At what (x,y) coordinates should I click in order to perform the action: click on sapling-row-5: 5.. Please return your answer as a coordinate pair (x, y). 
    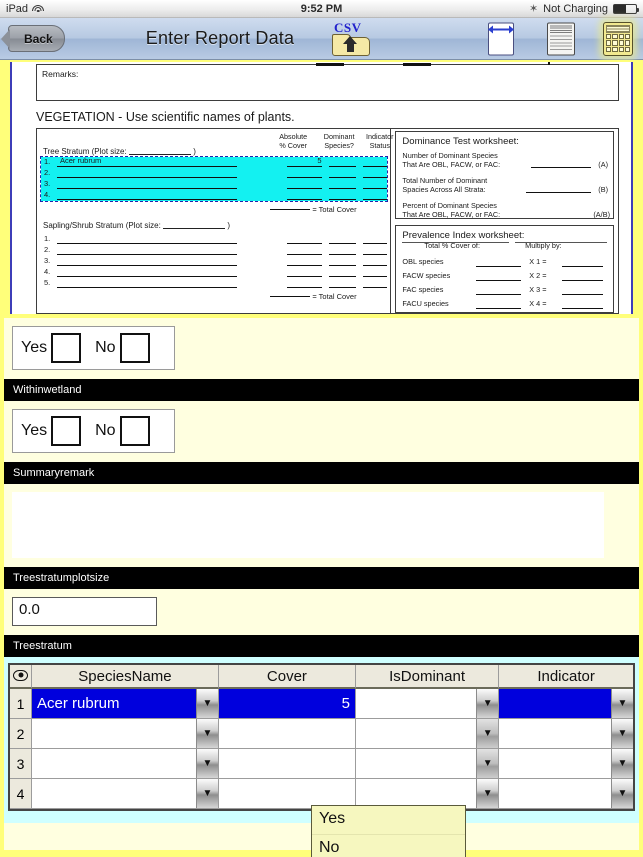
    Looking at the image, I should click on (214, 283).